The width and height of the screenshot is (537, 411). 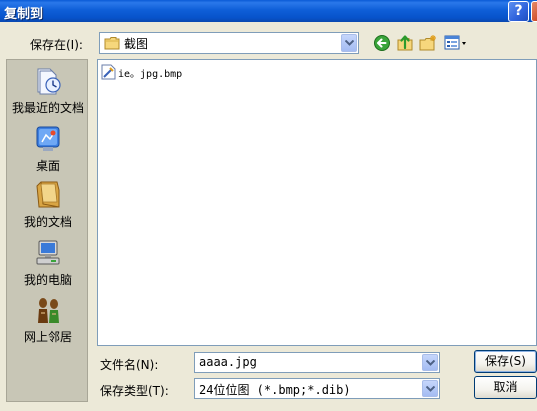 I want to click on save-in-combo: 截图, so click(x=229, y=43).